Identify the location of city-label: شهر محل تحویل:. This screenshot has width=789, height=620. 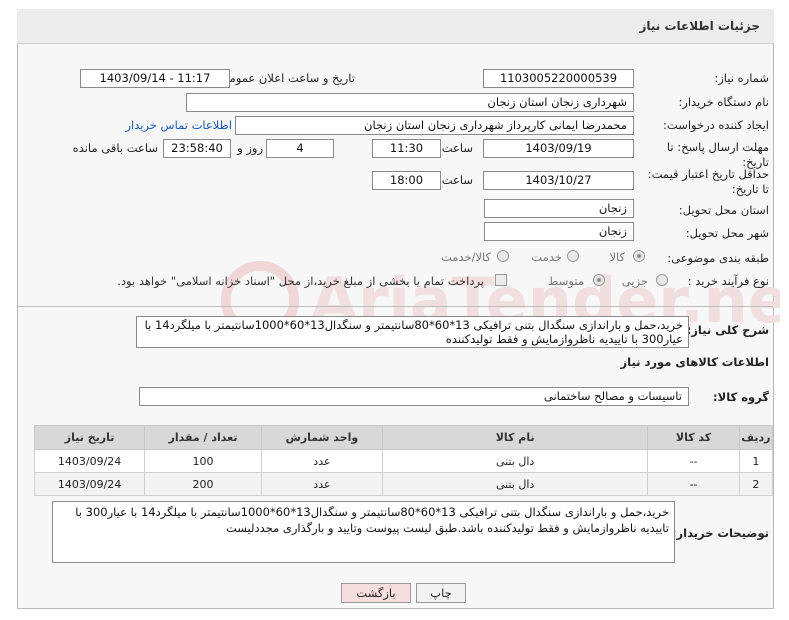
(727, 233).